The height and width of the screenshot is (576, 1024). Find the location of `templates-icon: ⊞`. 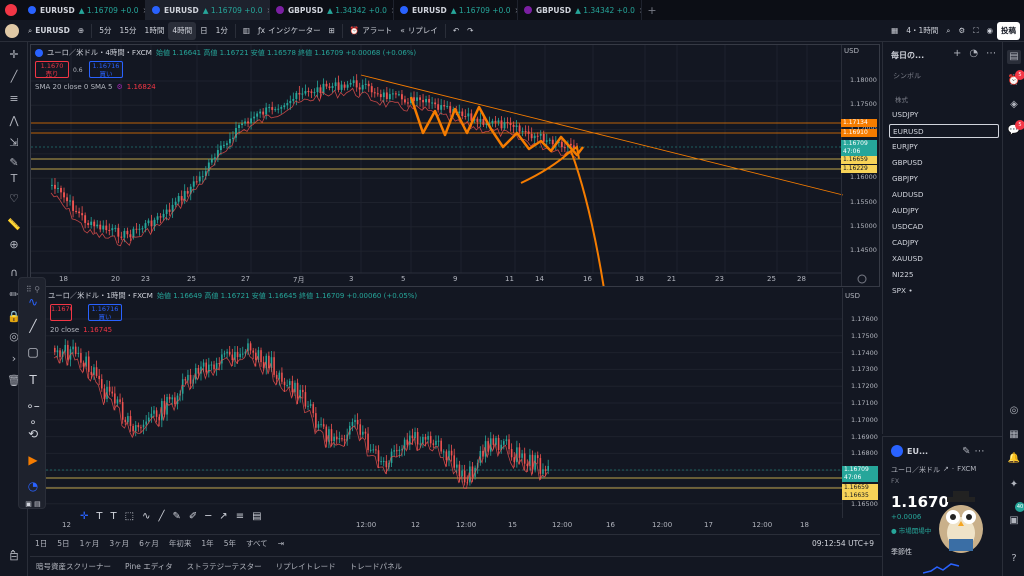

templates-icon: ⊞ is located at coordinates (332, 31).